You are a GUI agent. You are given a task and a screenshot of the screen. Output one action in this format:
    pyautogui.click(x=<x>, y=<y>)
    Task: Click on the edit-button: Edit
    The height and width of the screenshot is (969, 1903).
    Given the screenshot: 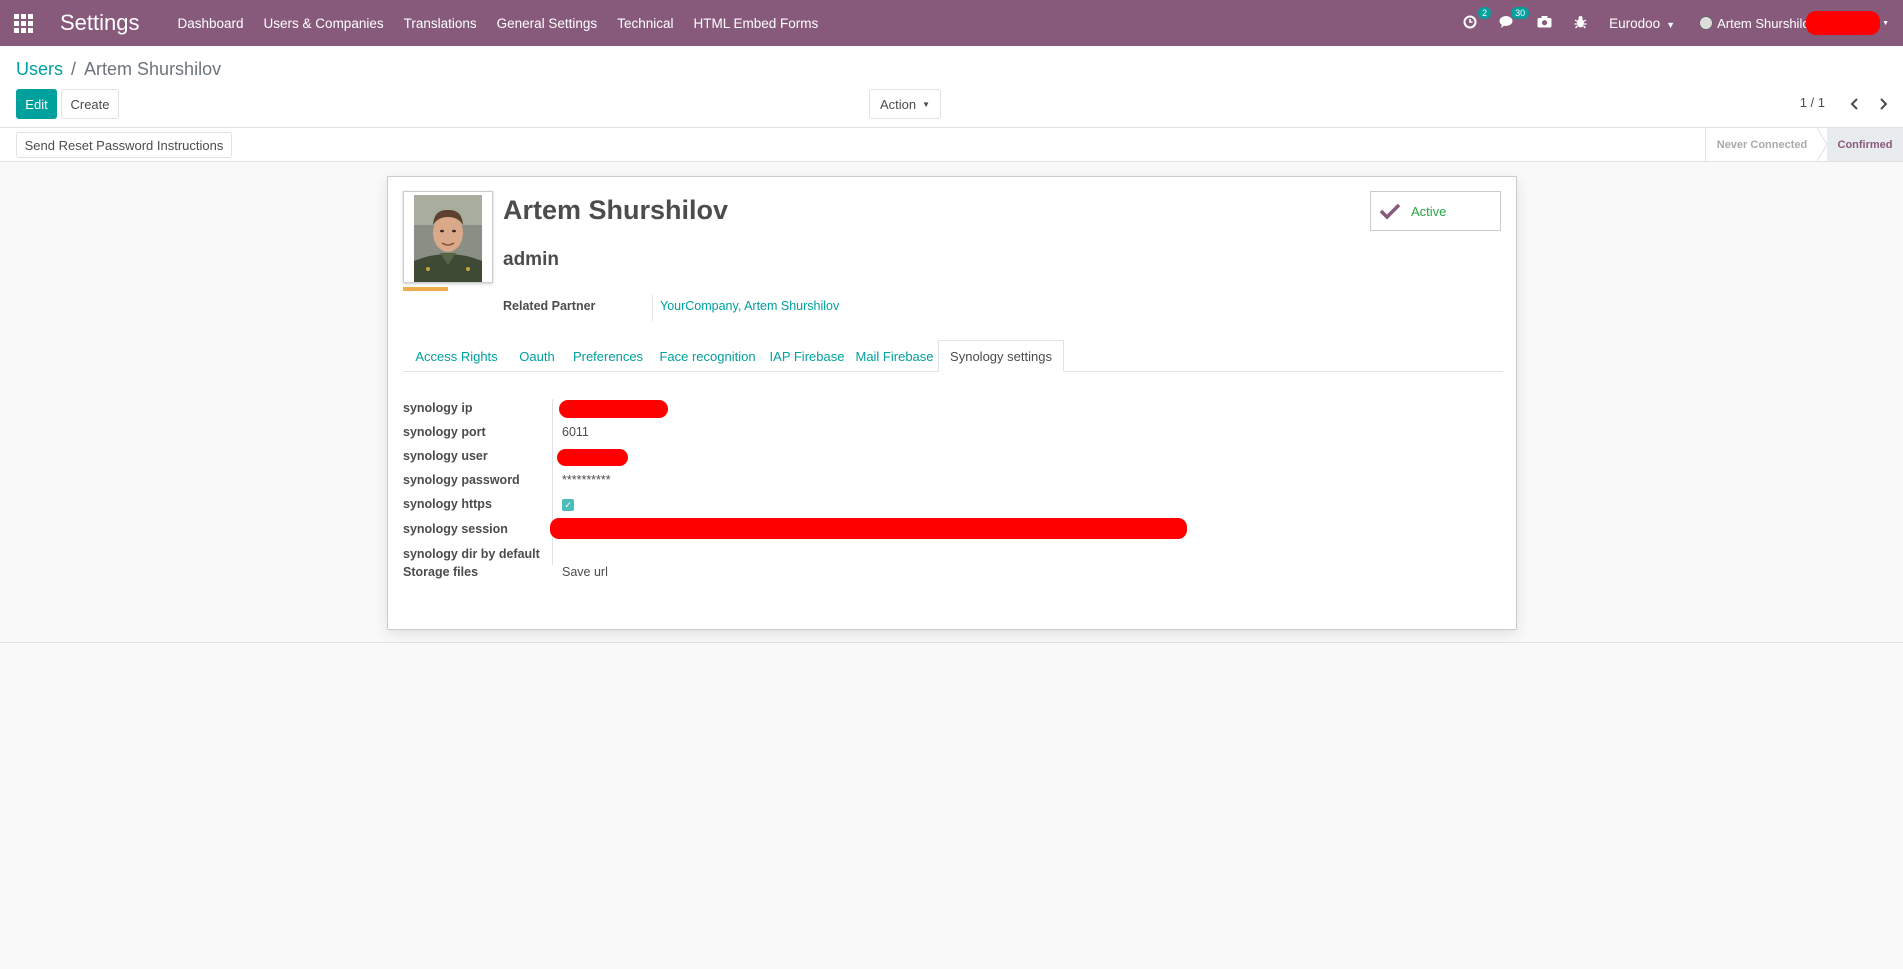 What is the action you would take?
    pyautogui.click(x=36, y=104)
    